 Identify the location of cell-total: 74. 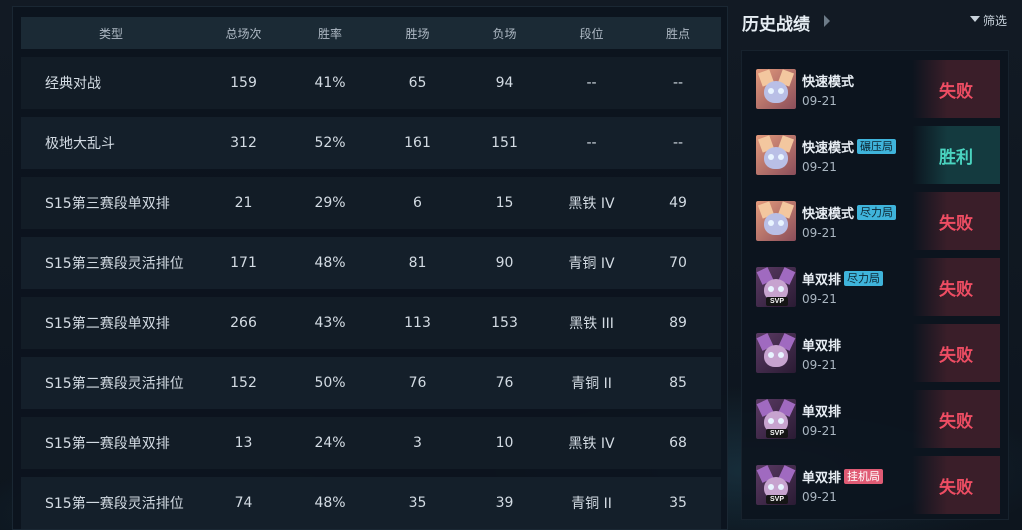
(243, 503).